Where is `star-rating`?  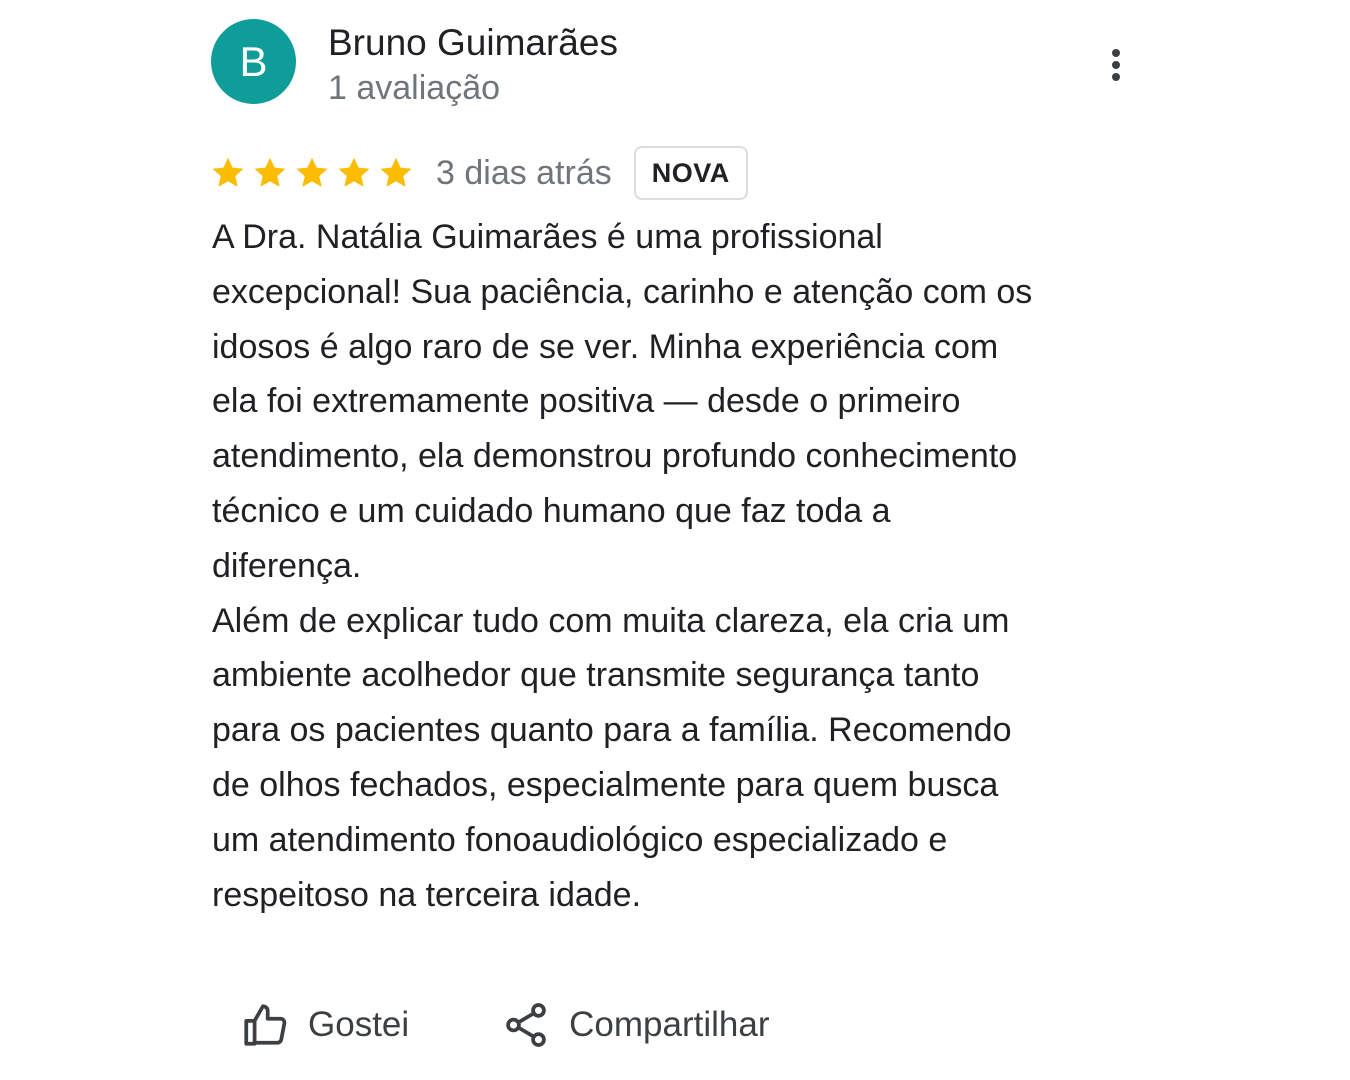
star-rating is located at coordinates (312, 173).